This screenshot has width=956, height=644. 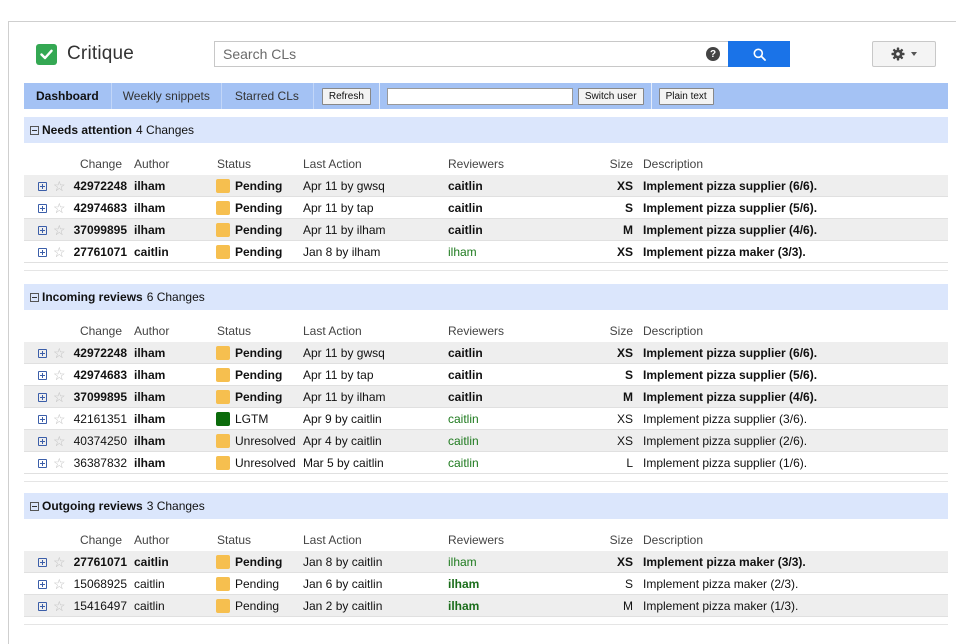 What do you see at coordinates (100, 463) in the screenshot?
I see `change-id: 36387832` at bounding box center [100, 463].